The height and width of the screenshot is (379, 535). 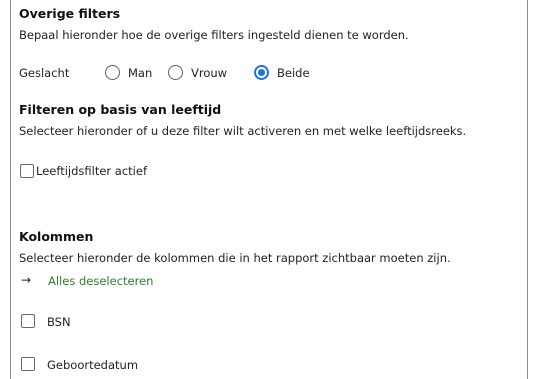 What do you see at coordinates (120, 109) in the screenshot?
I see `section-title-leeftijd: Filteren op basis van leeftijd` at bounding box center [120, 109].